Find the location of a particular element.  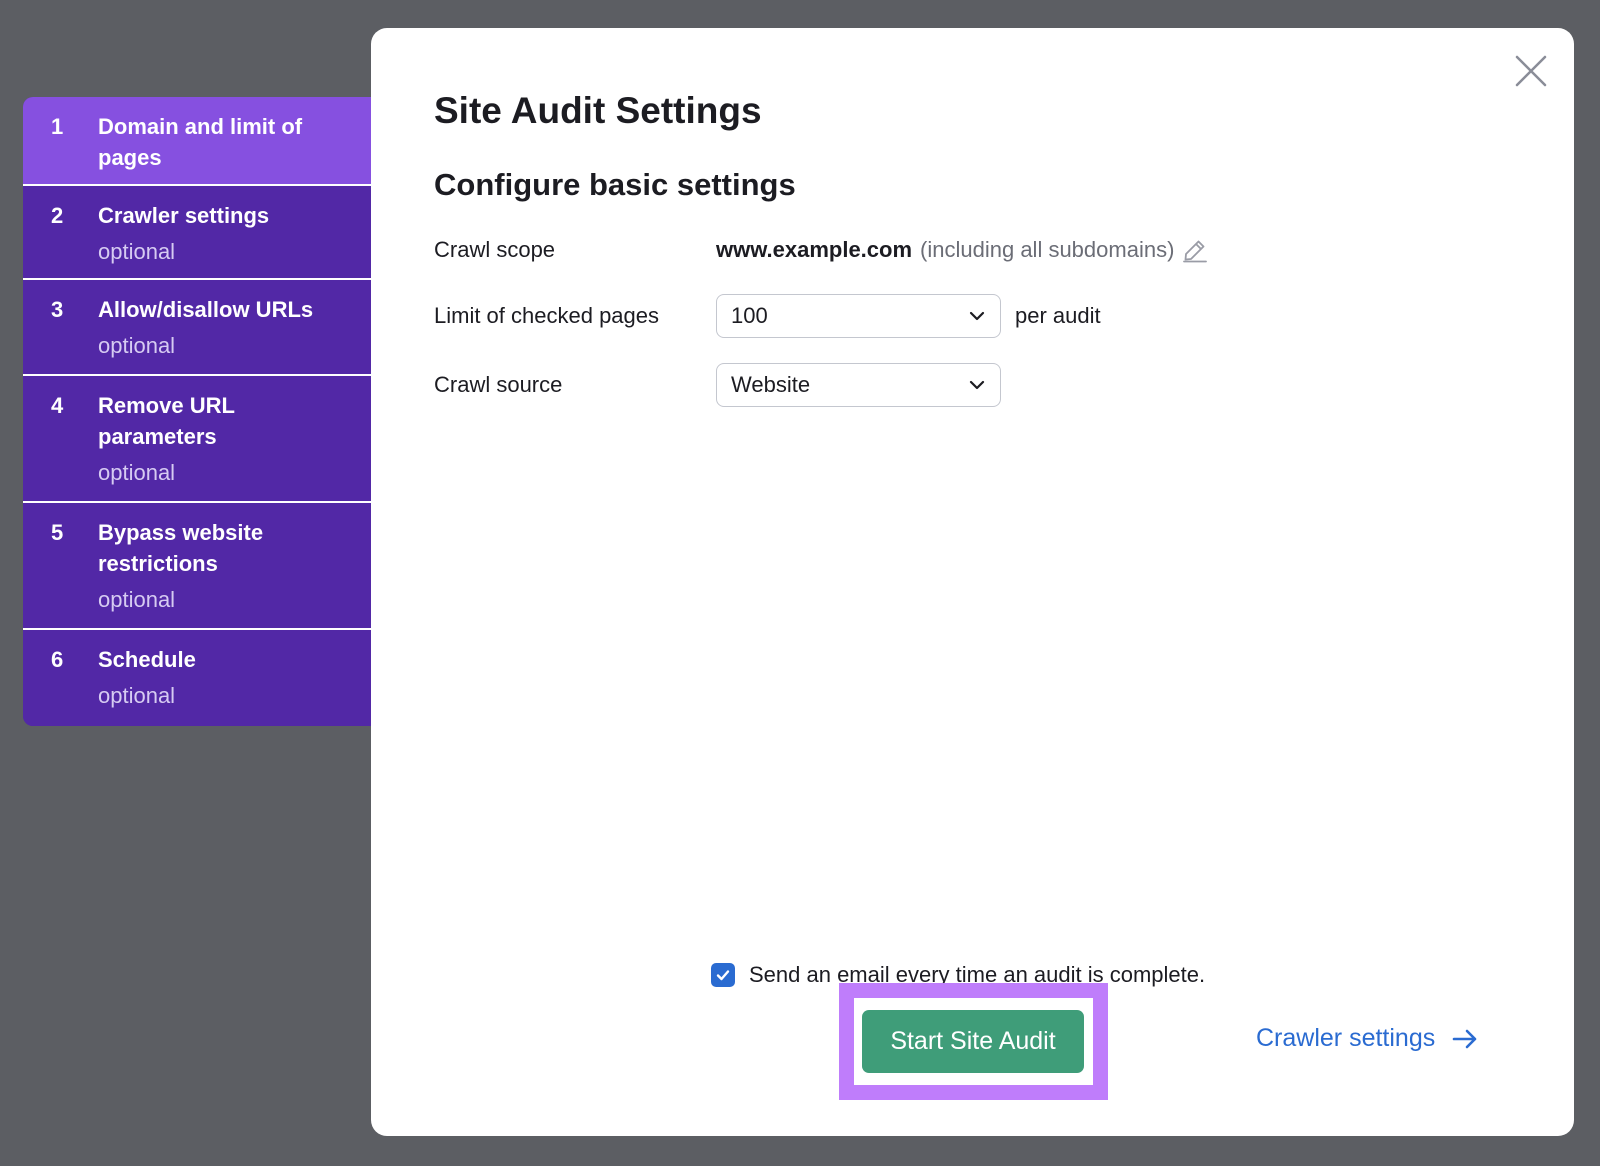

step-crawler-settings: 2 Crawler settings optional is located at coordinates (197, 233).